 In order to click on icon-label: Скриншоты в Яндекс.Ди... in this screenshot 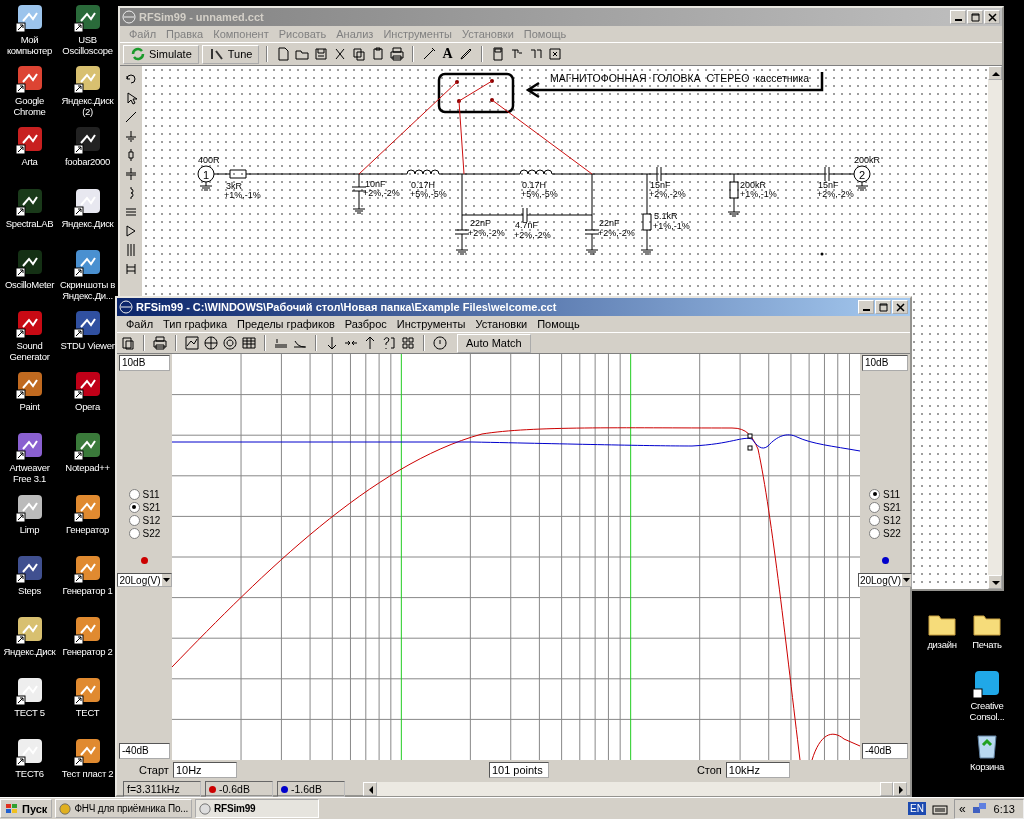, I will do `click(87, 289)`.